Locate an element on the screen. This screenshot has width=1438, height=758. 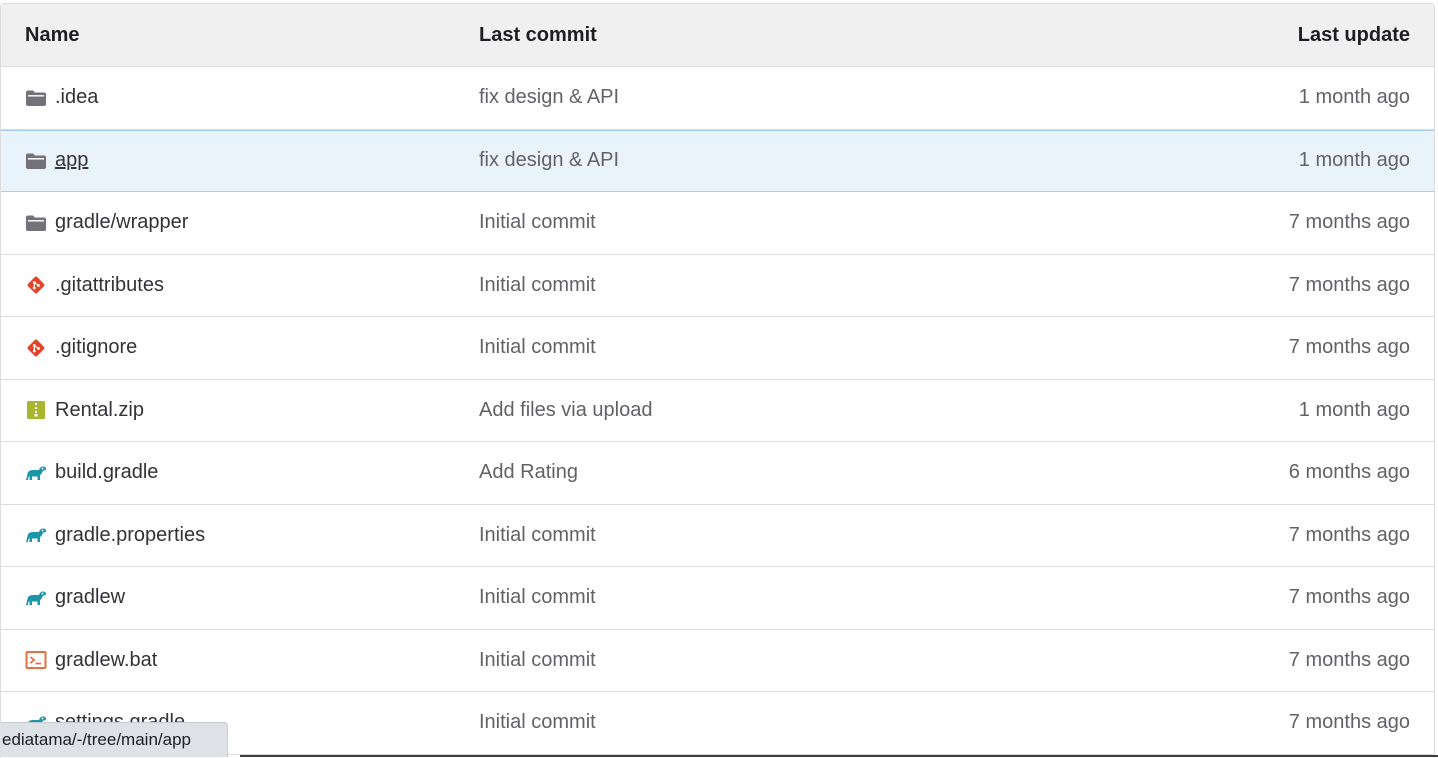
table-row-gitignore: .gitignore Initial commit 7 months ago is located at coordinates (717, 348).